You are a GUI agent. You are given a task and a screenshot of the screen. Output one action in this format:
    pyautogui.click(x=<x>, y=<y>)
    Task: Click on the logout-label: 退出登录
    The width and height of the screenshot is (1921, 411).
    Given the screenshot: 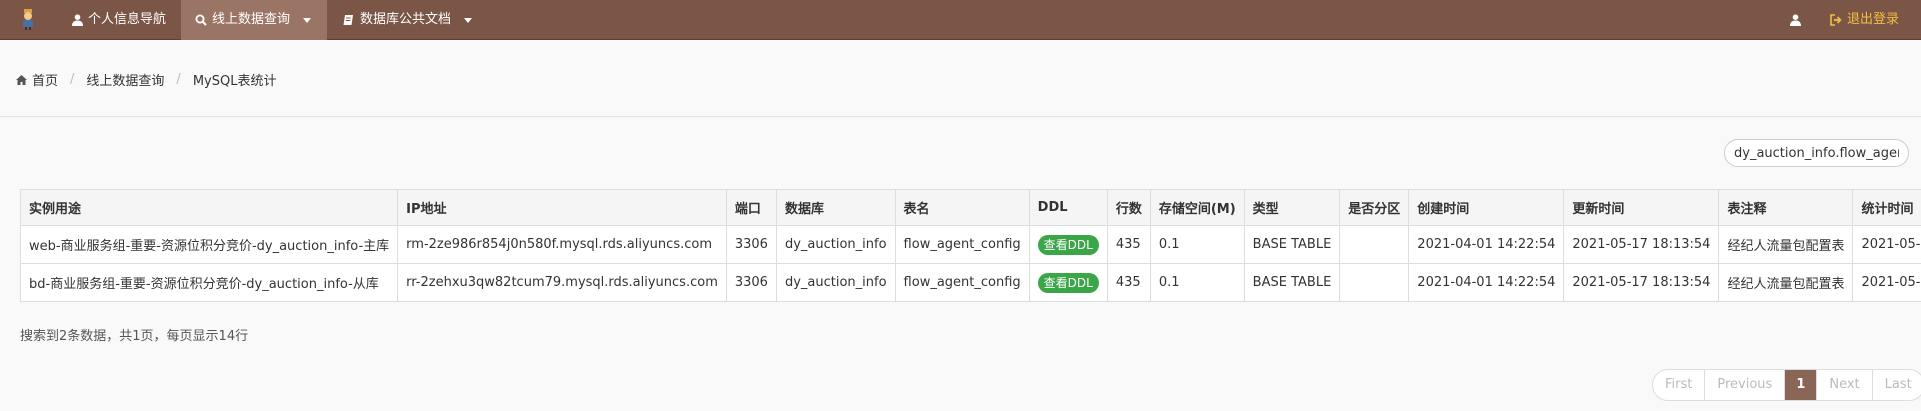 What is the action you would take?
    pyautogui.click(x=1873, y=19)
    